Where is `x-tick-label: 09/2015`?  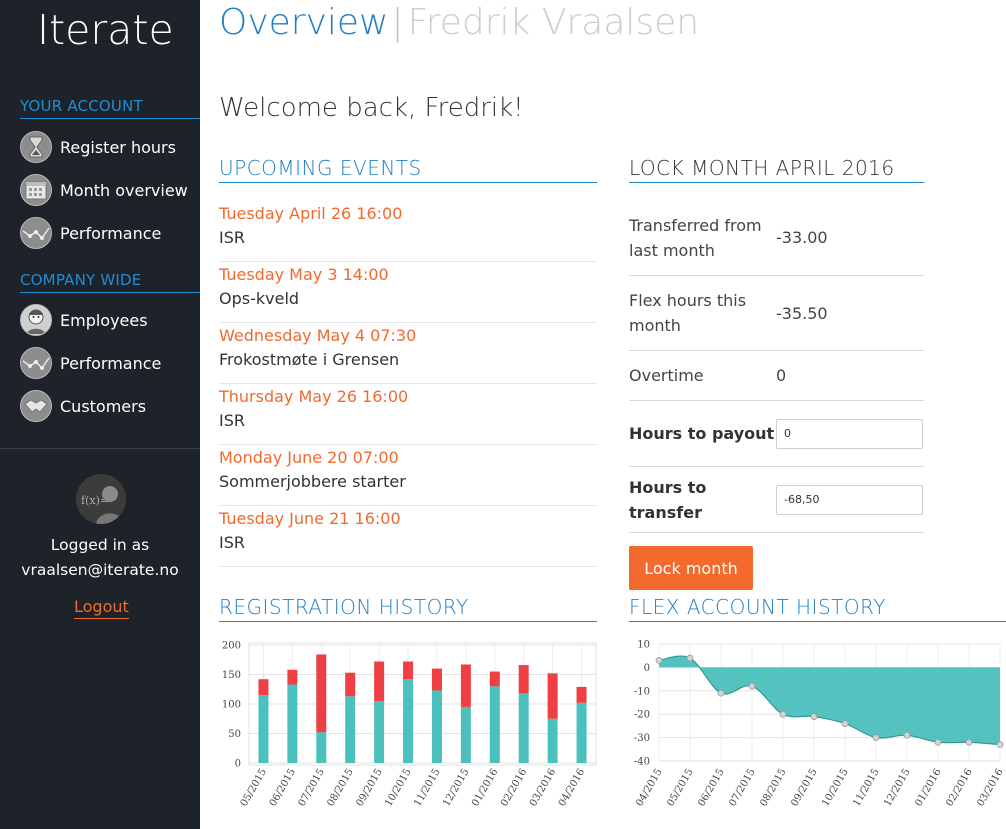
x-tick-label: 09/2015 is located at coordinates (369, 787).